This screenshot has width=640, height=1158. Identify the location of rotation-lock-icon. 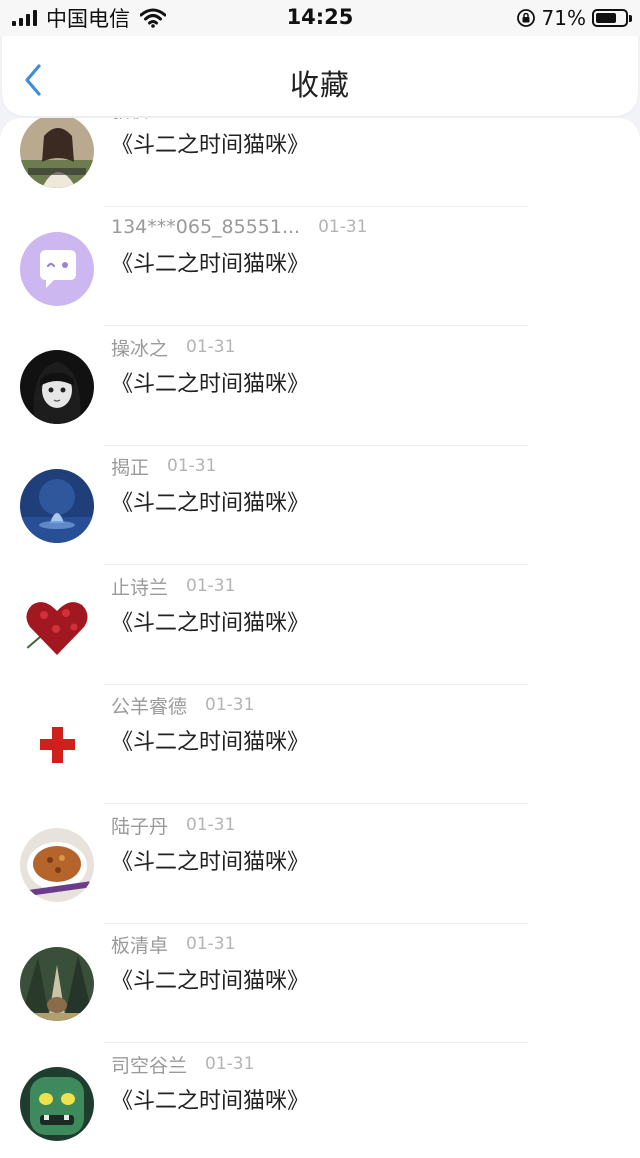
(525, 18).